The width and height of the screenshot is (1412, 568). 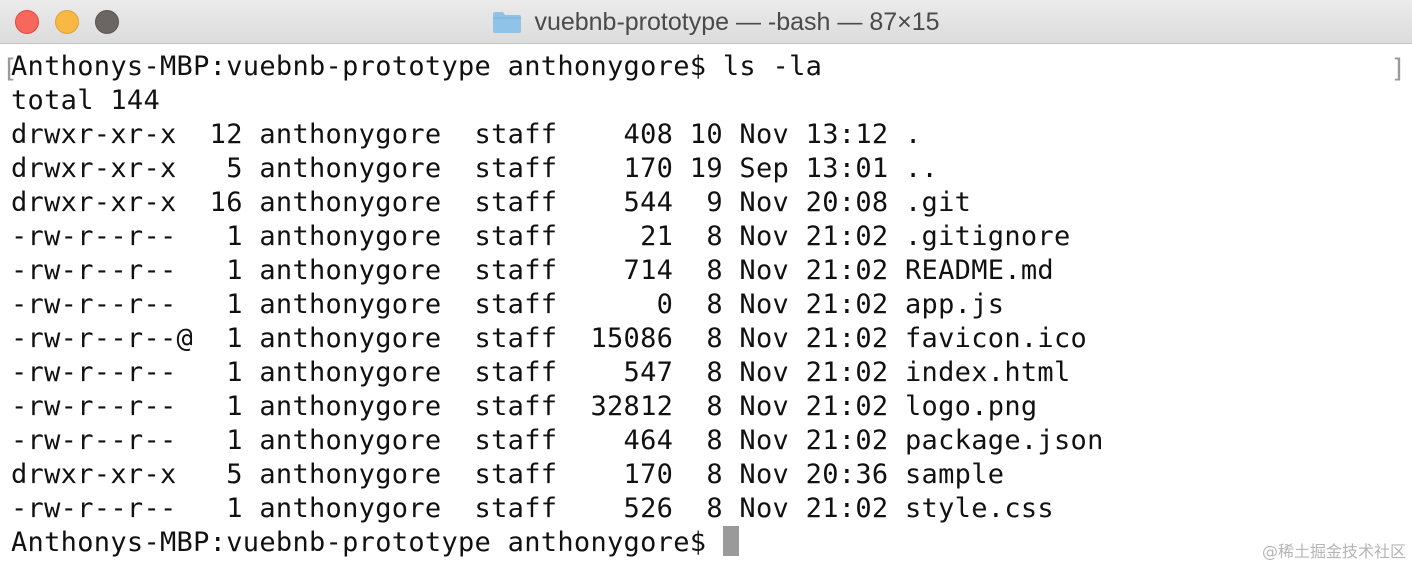 I want to click on watermark: @稀土掘金技术社区, so click(x=1333, y=551).